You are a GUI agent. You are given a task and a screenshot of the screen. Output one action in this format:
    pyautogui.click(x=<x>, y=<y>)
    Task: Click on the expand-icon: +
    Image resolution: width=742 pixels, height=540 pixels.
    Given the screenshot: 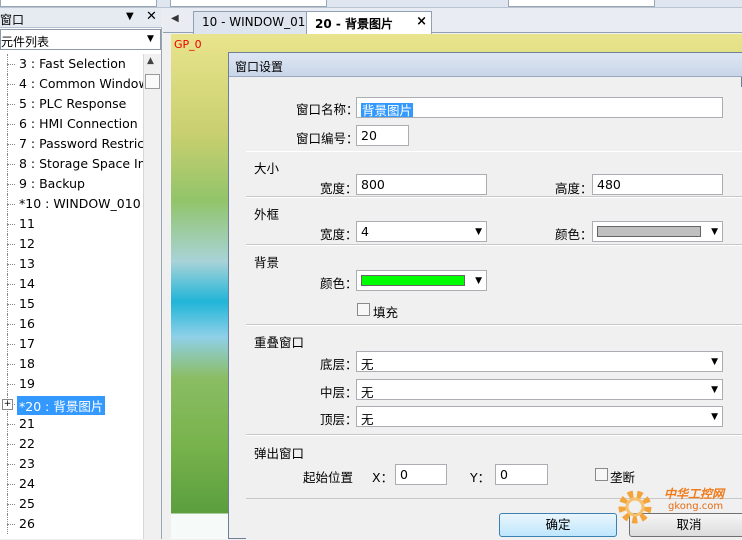 What is the action you would take?
    pyautogui.click(x=7, y=404)
    